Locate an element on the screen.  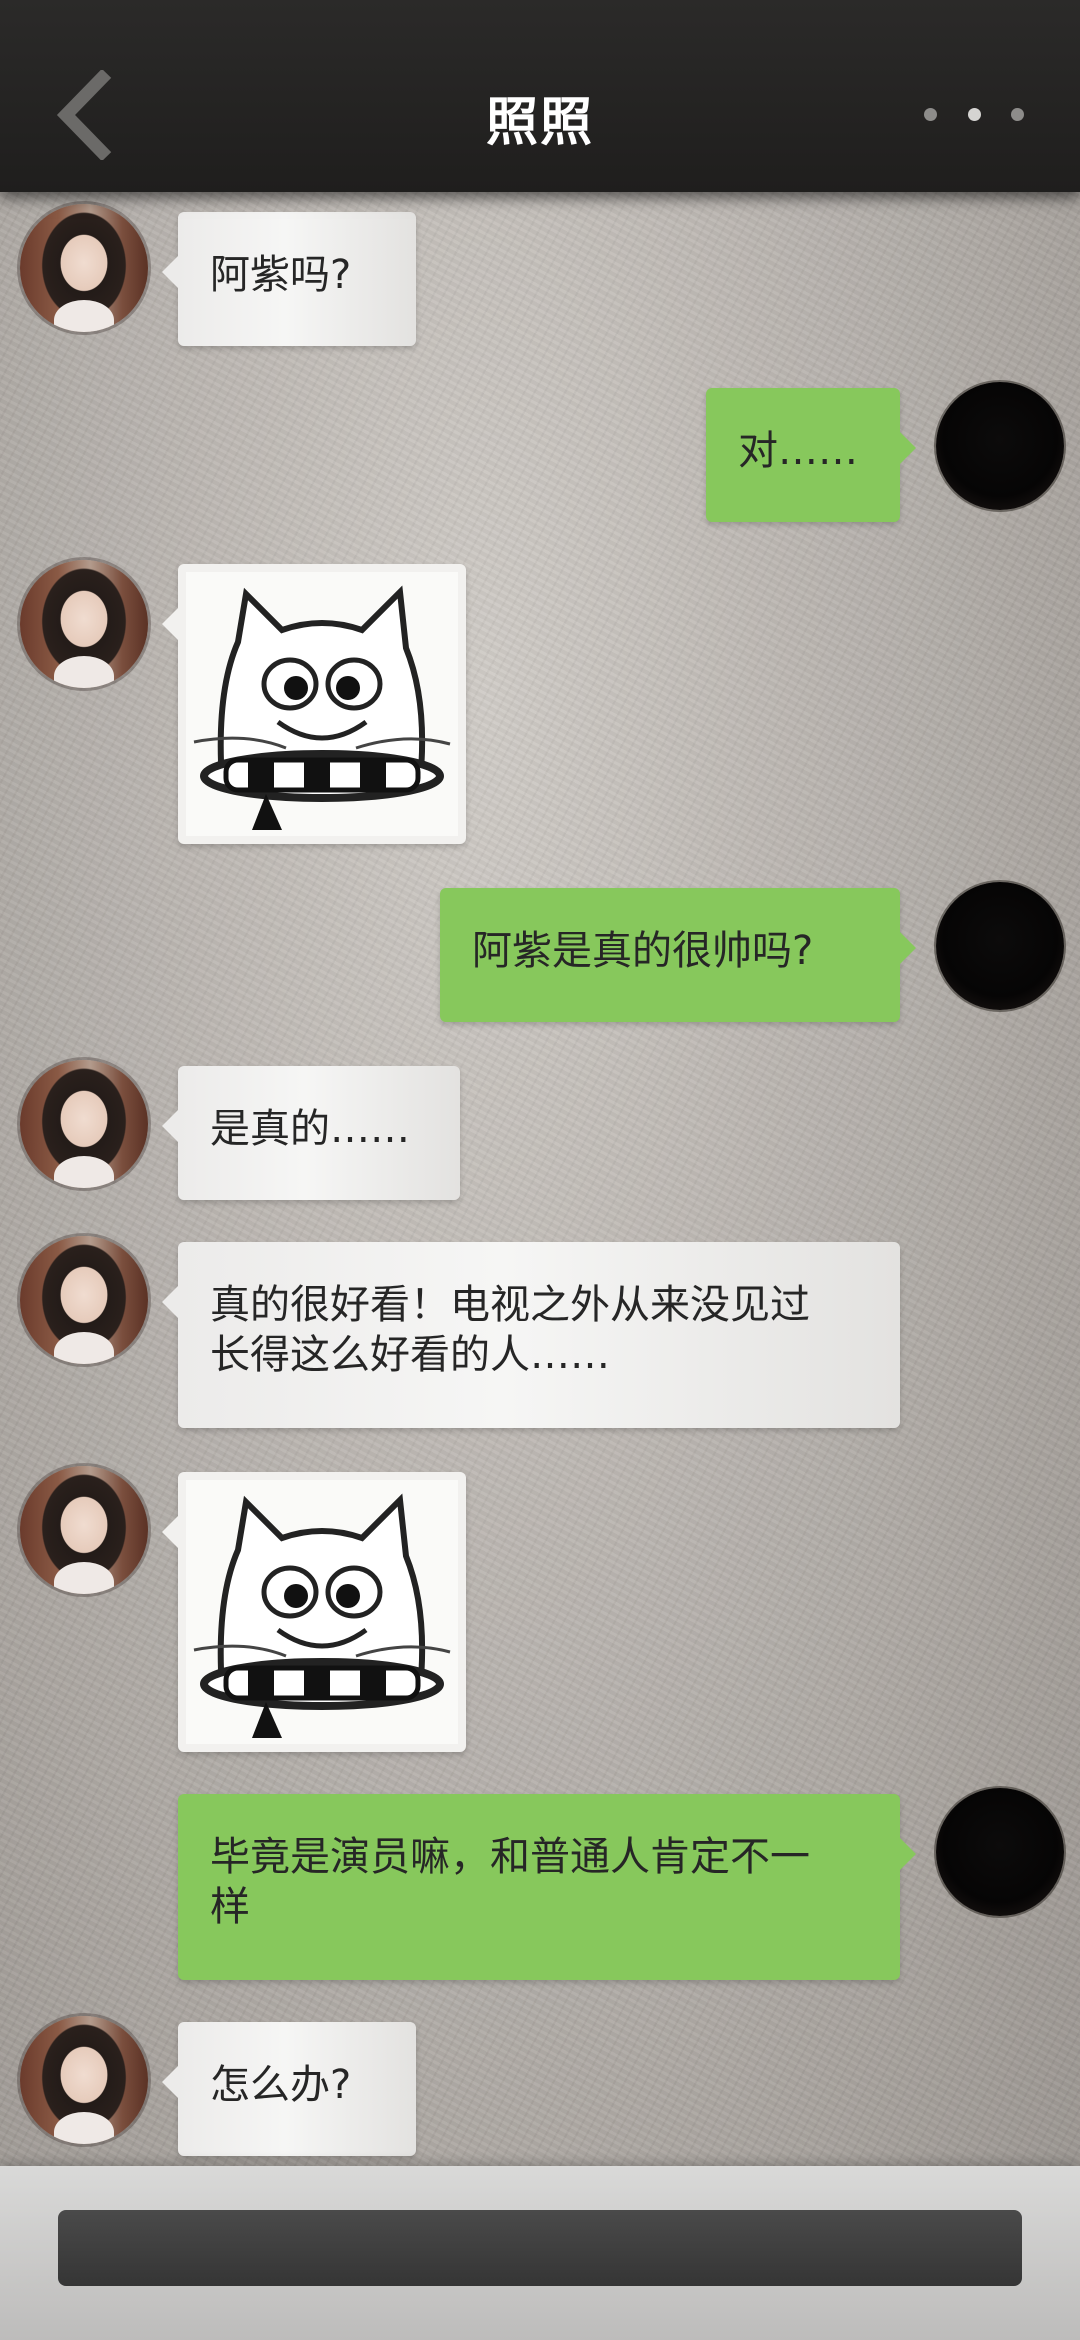
received-message-bubble: 怎么办? is located at coordinates (289, 2089).